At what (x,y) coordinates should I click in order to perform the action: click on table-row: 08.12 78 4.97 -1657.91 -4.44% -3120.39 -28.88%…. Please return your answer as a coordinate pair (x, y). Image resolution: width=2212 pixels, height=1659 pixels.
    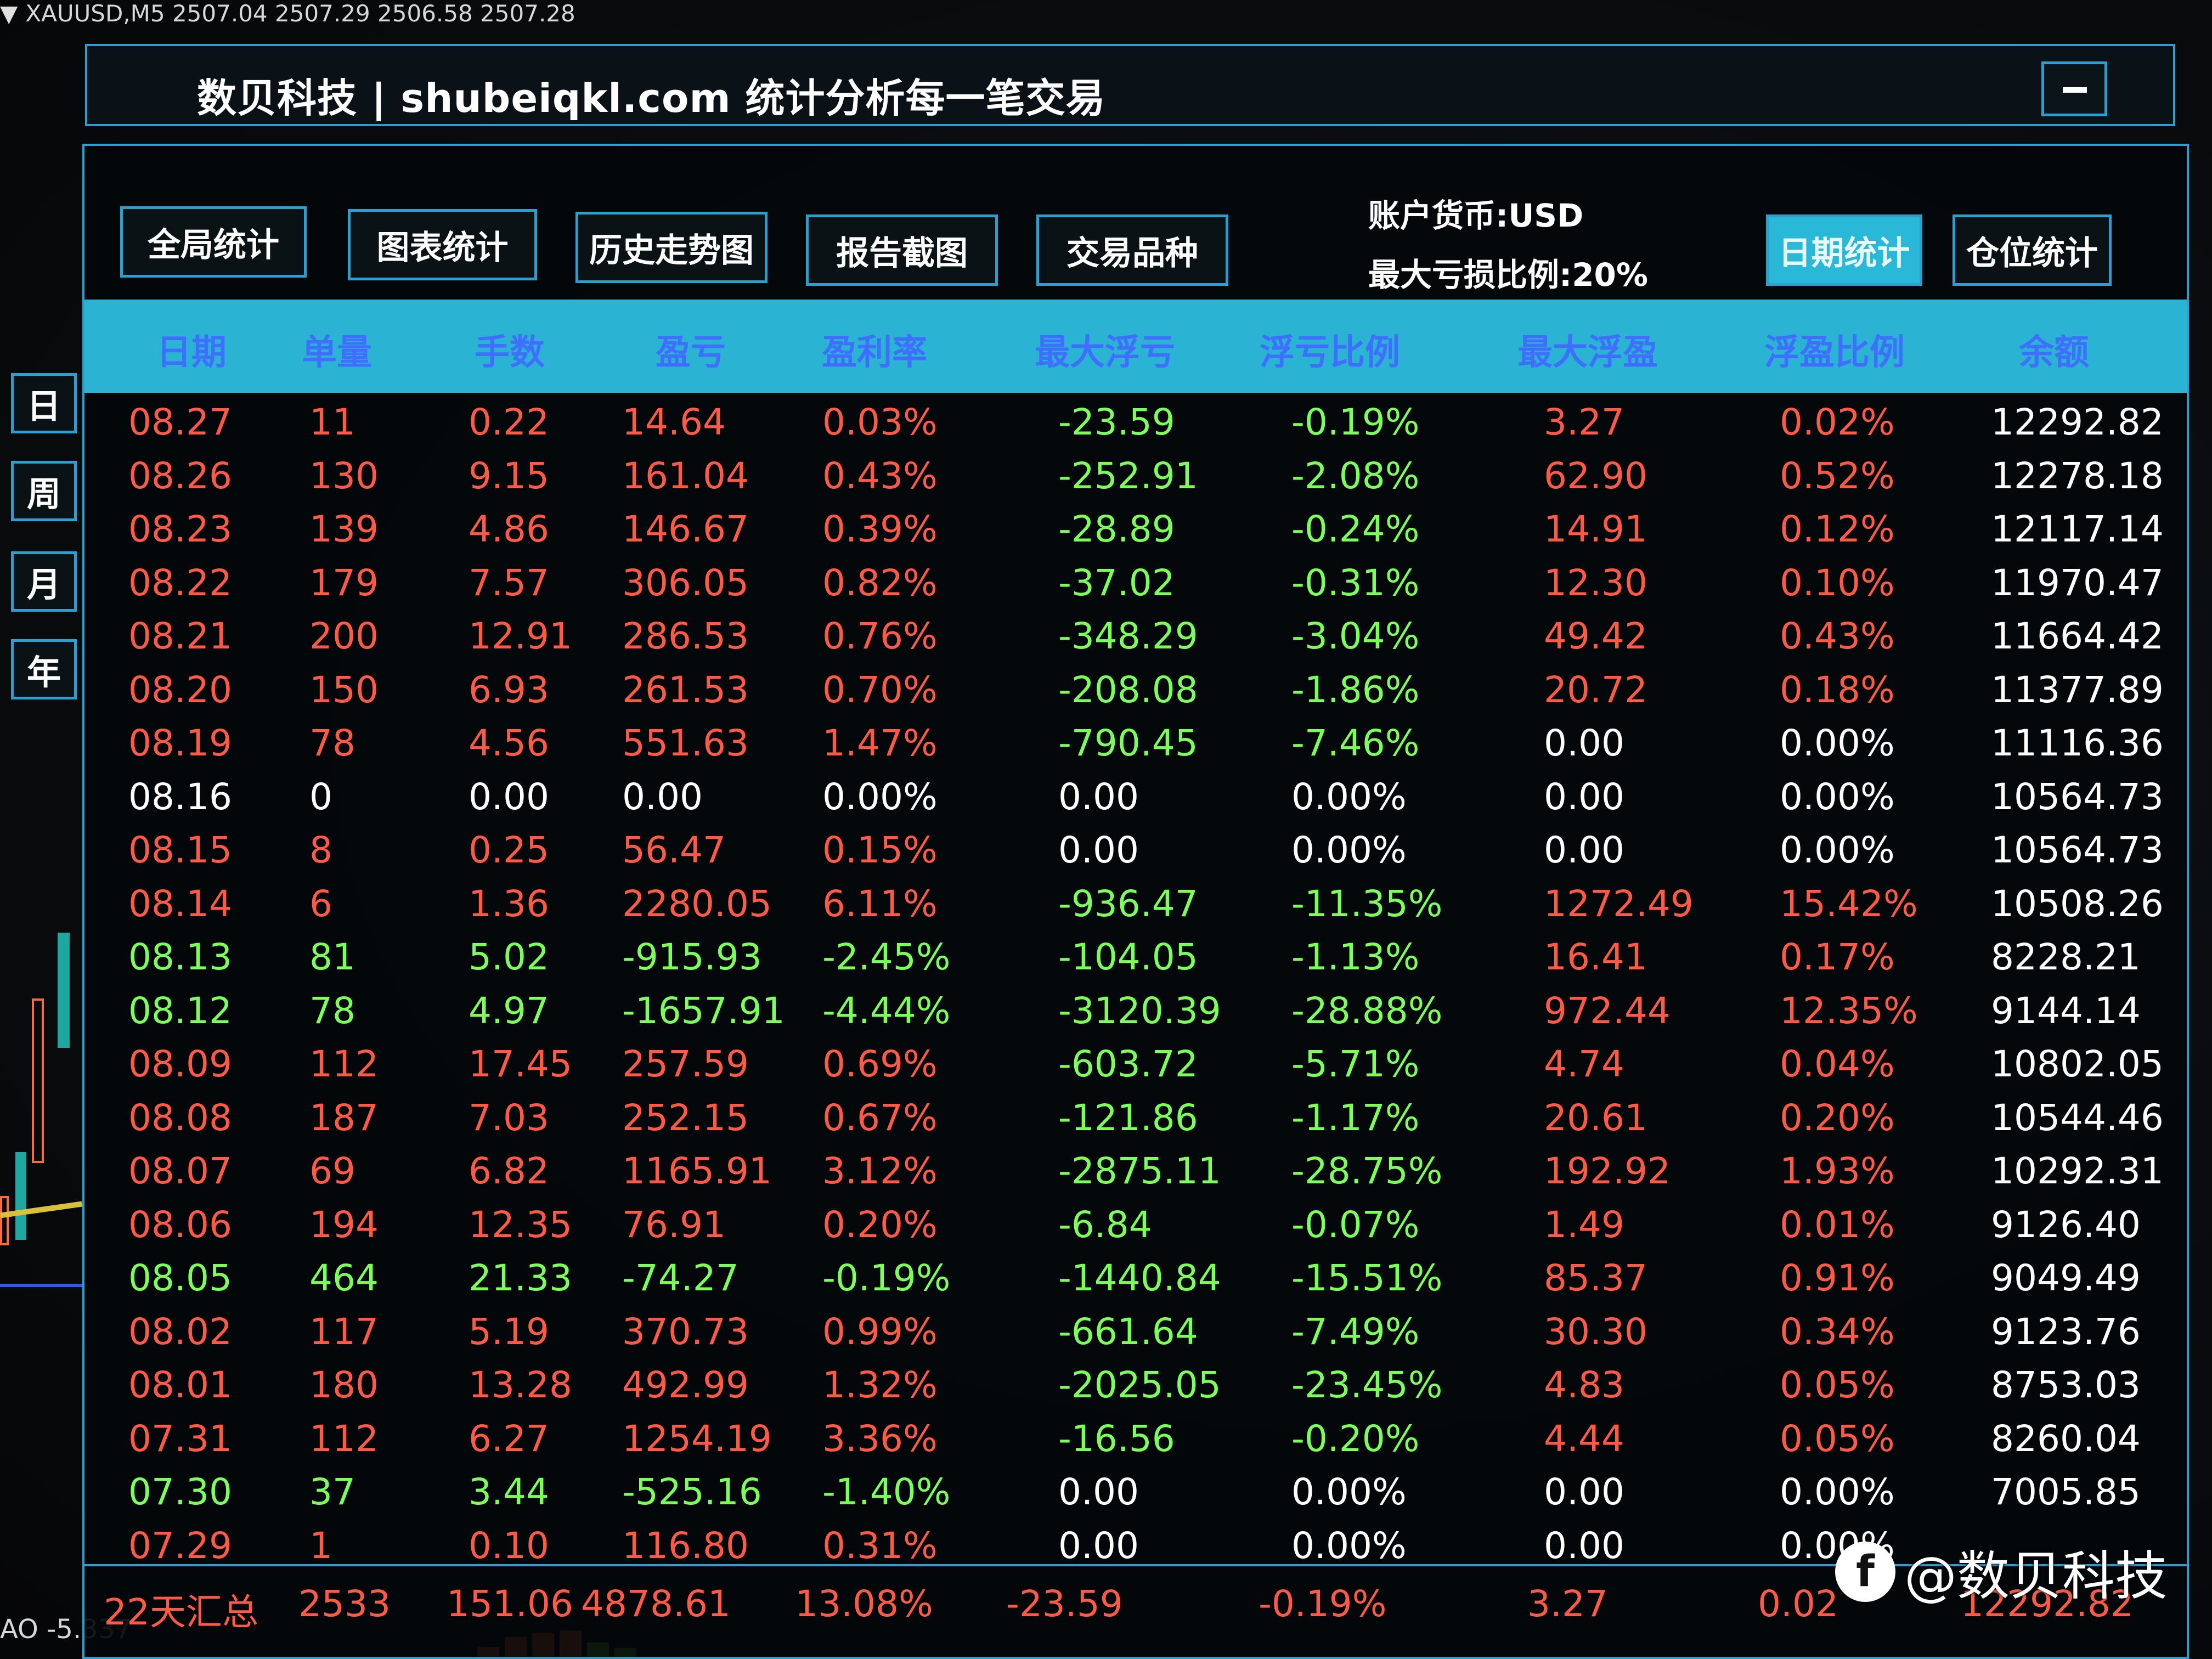
    Looking at the image, I should click on (1135, 1010).